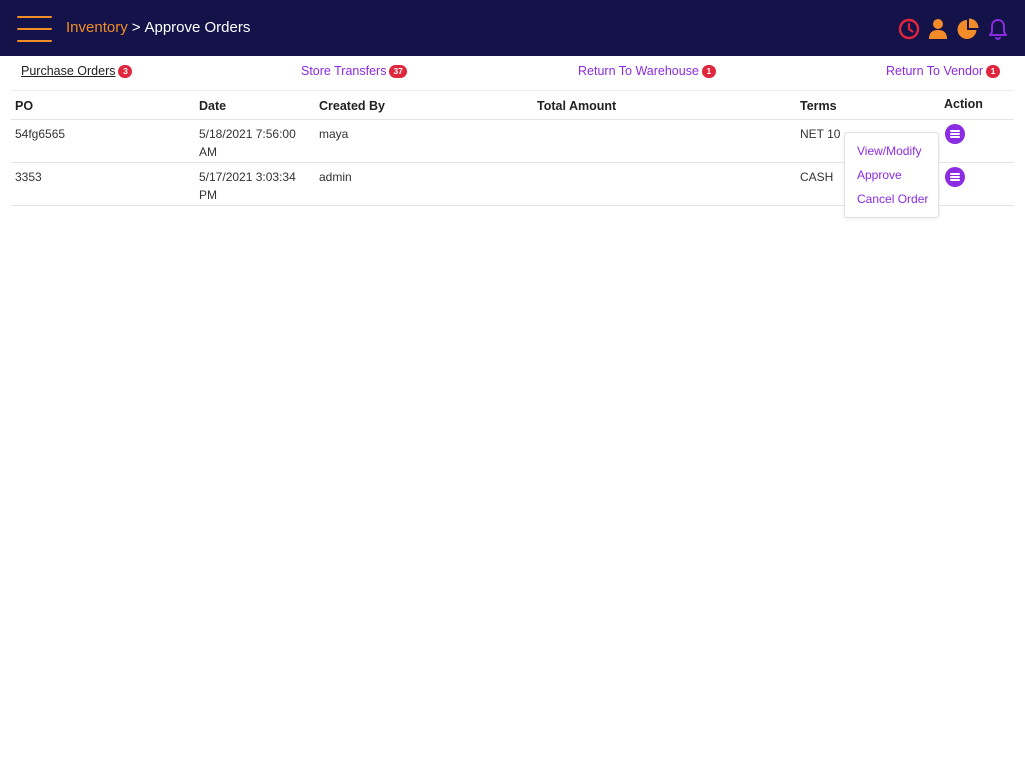 This screenshot has height=768, width=1025. I want to click on count-badge: 3, so click(125, 71).